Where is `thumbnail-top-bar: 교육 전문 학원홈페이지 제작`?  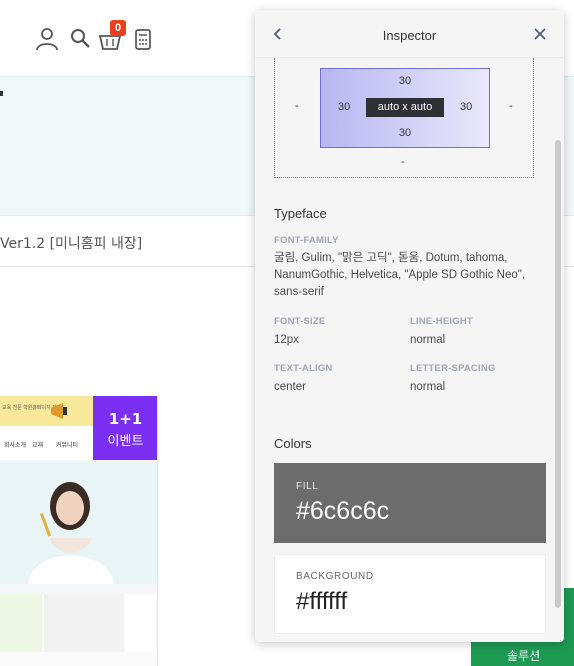 thumbnail-top-bar: 교육 전문 학원홈페이지 제작 is located at coordinates (46, 411).